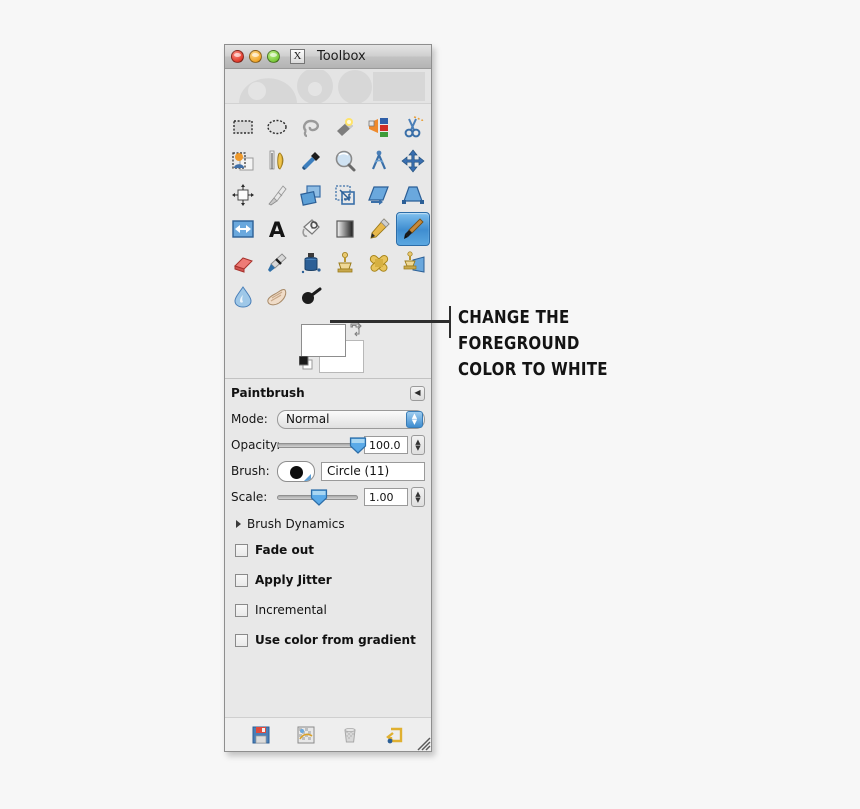 This screenshot has height=809, width=860. What do you see at coordinates (311, 297) in the screenshot?
I see `dodge-burn-tool` at bounding box center [311, 297].